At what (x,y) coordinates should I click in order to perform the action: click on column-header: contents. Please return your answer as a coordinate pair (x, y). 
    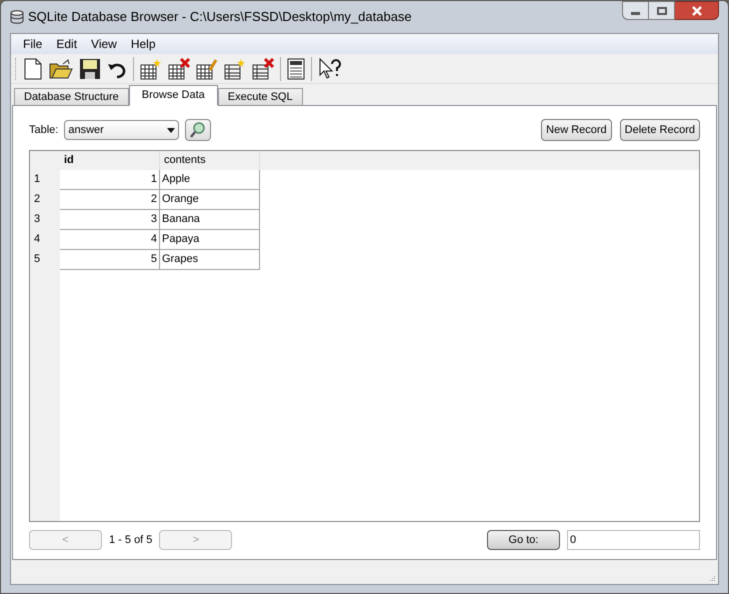
    Looking at the image, I should click on (210, 160).